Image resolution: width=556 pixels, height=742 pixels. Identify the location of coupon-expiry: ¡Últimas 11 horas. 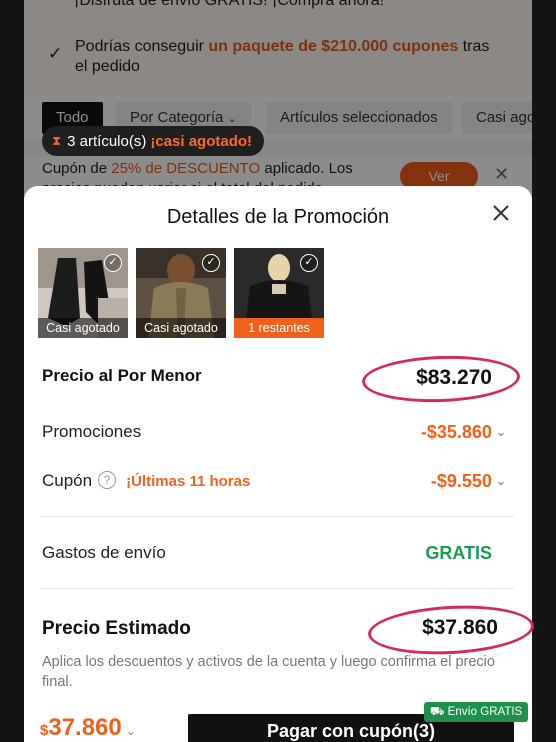
(188, 481).